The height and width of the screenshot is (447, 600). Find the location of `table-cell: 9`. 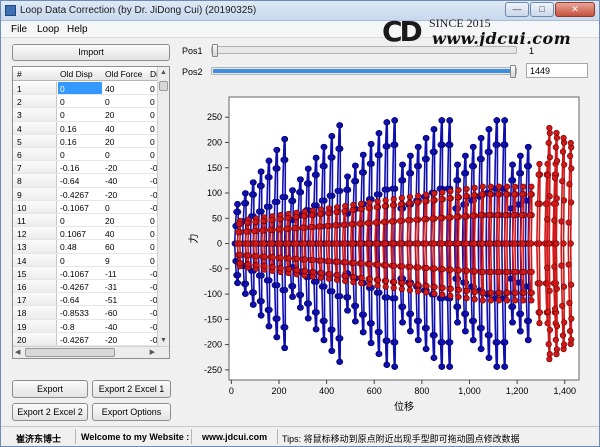

table-cell: 9 is located at coordinates (107, 261).